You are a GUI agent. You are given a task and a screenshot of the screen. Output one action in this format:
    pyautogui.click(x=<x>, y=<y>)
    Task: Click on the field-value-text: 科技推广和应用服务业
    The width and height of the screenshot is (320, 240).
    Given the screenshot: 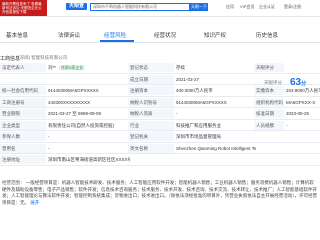 What is the action you would take?
    pyautogui.click(x=198, y=125)
    